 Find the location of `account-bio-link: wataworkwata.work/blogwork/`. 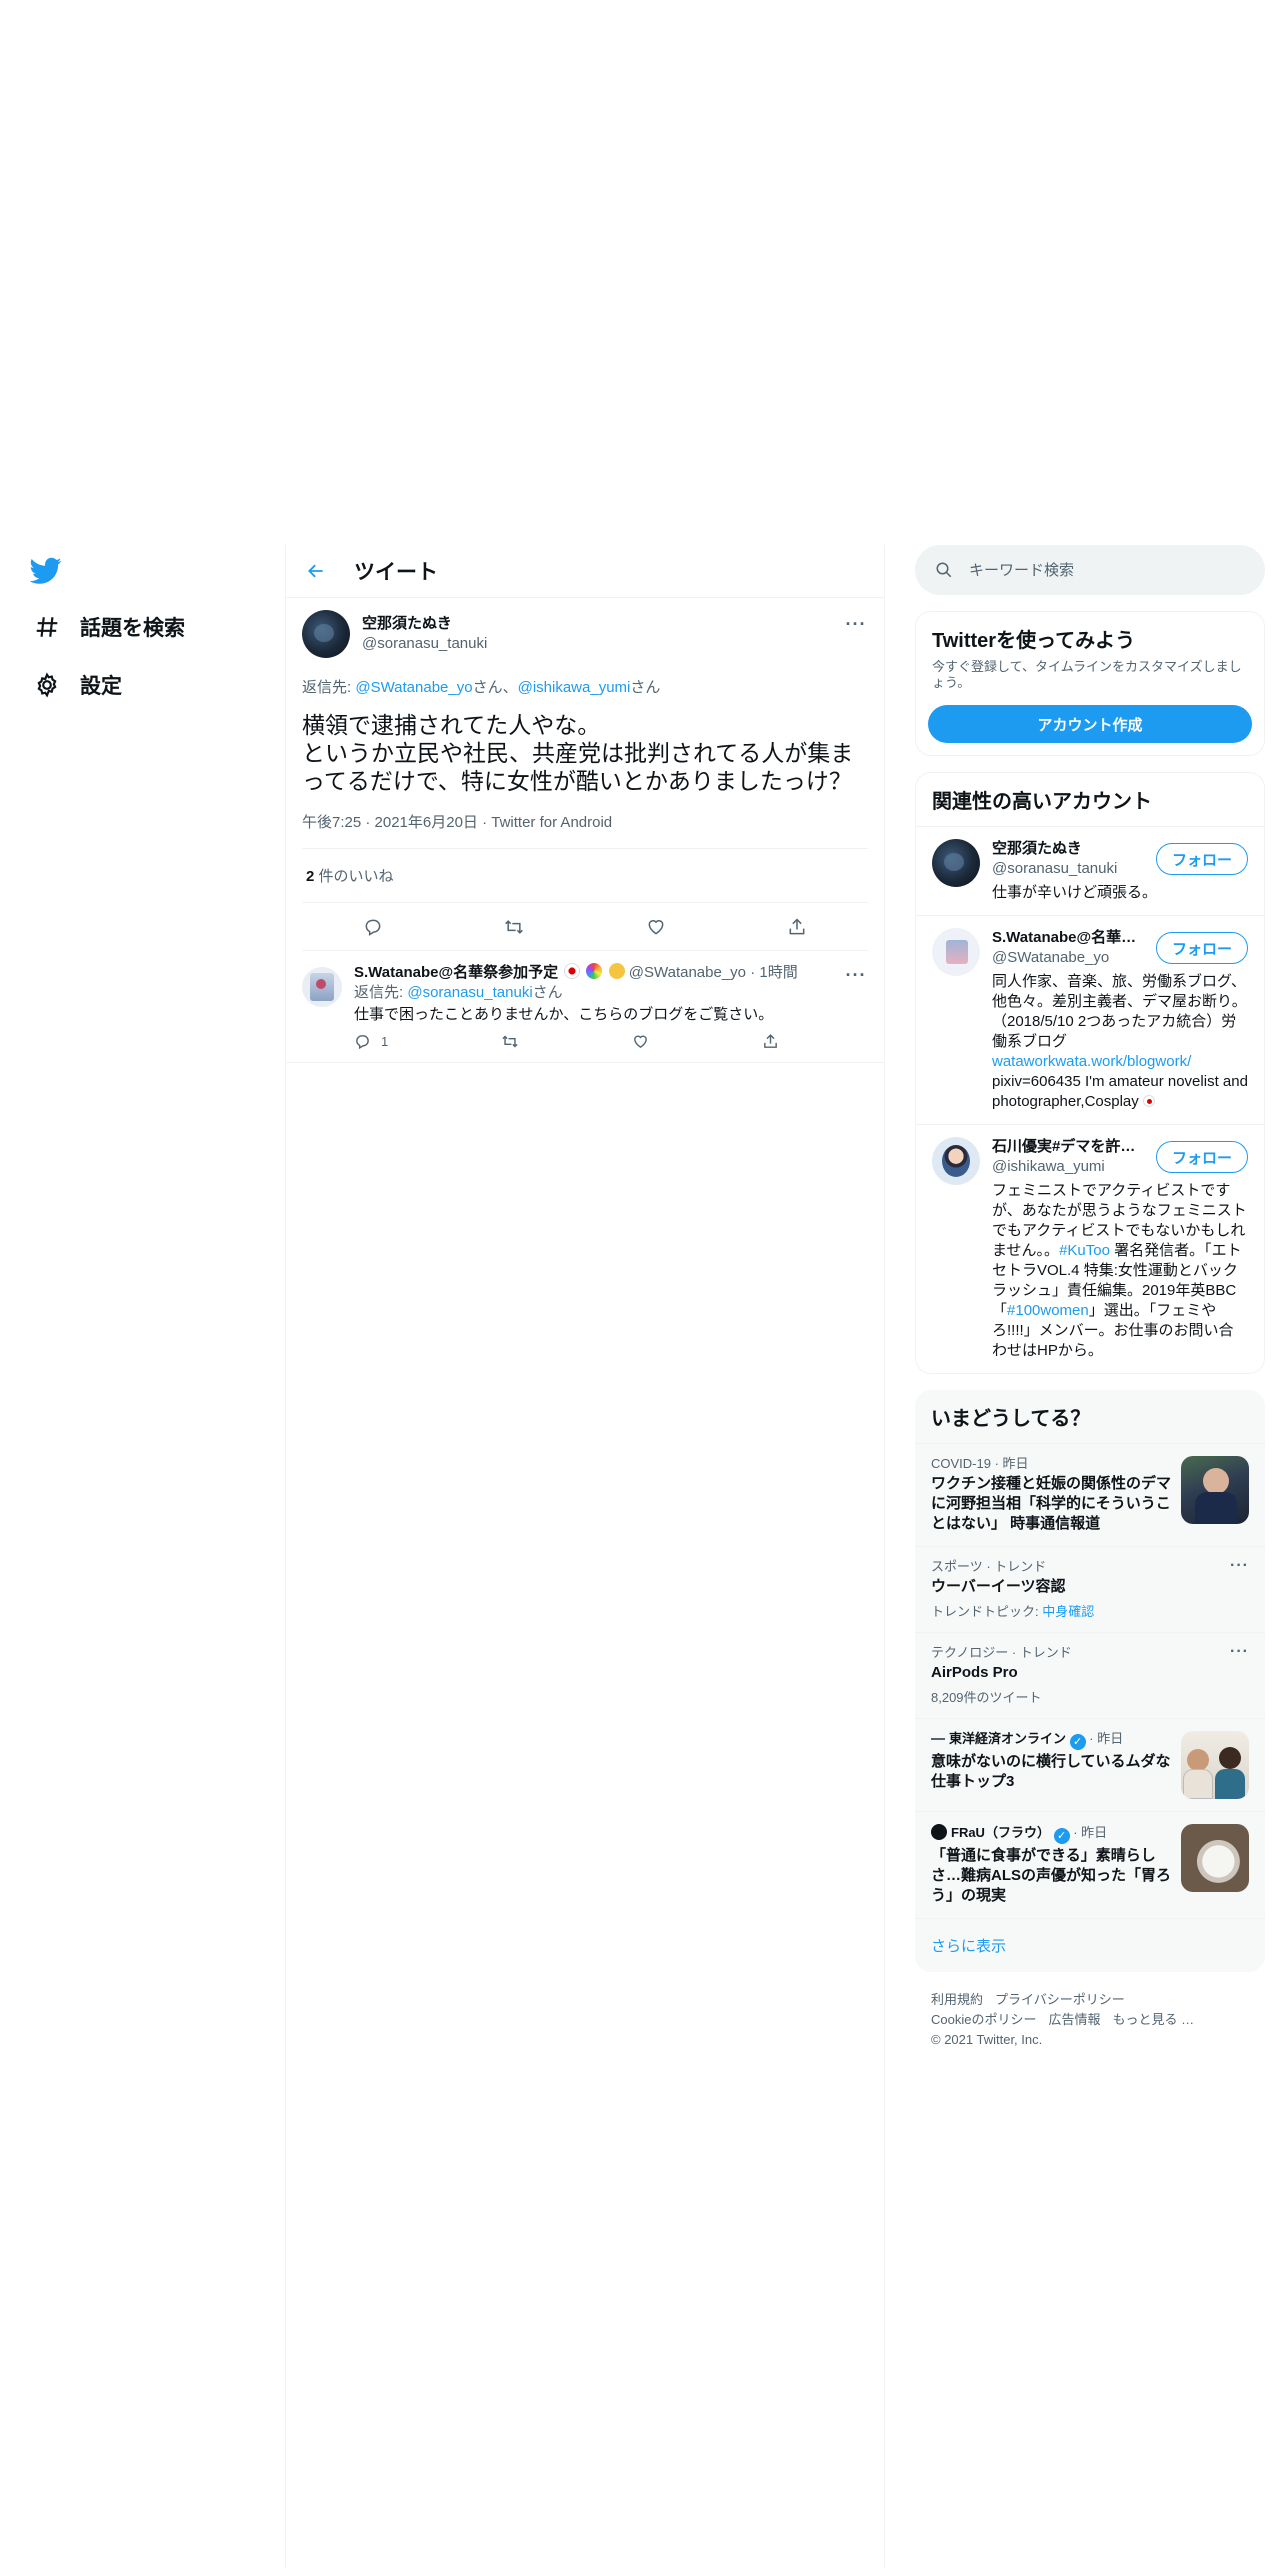

account-bio-link: wataworkwata.work/blogwork/ is located at coordinates (1091, 1061).